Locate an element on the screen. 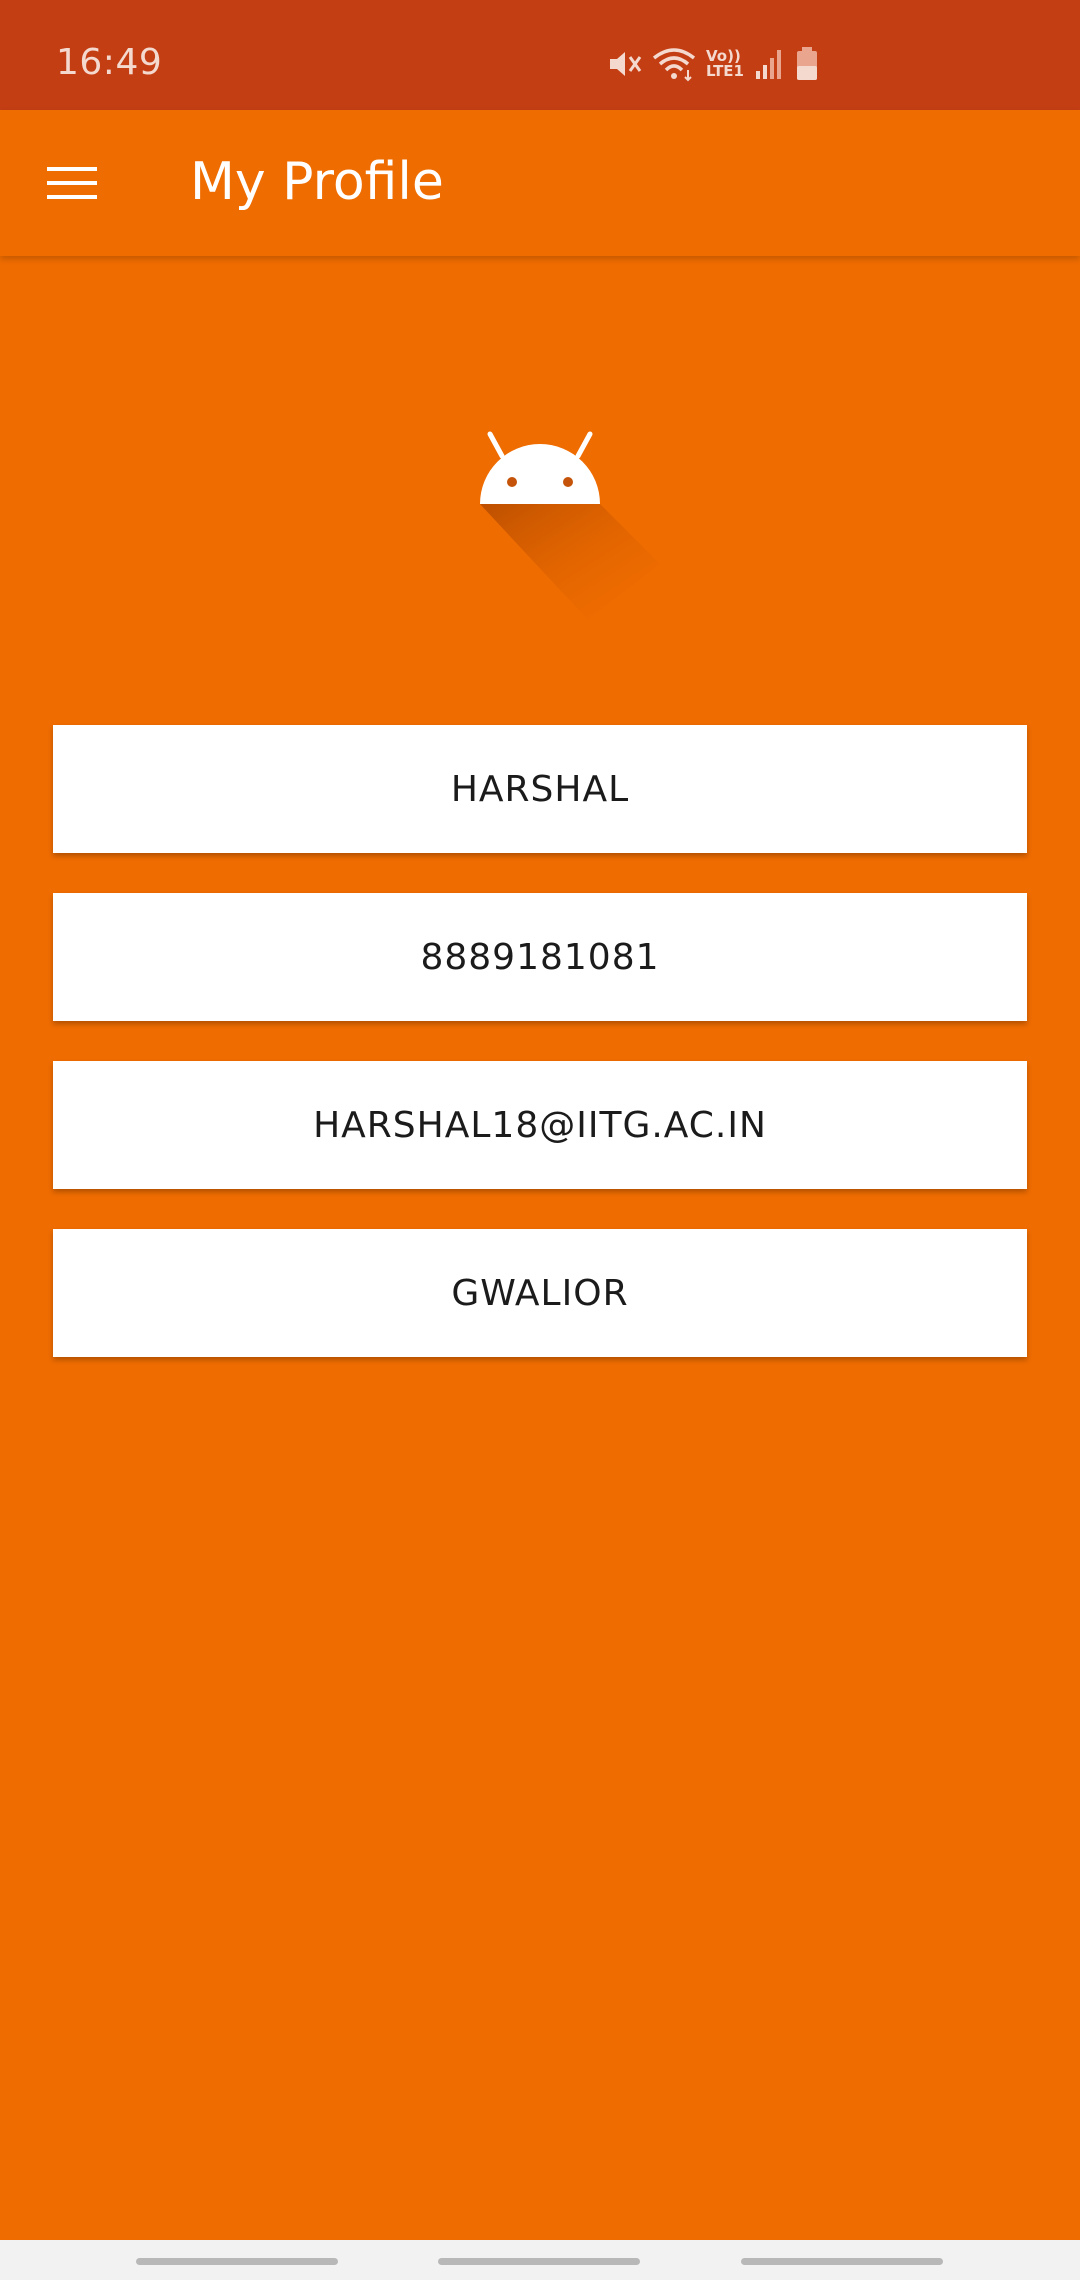 The height and width of the screenshot is (2280, 1080). mute-icon is located at coordinates (626, 64).